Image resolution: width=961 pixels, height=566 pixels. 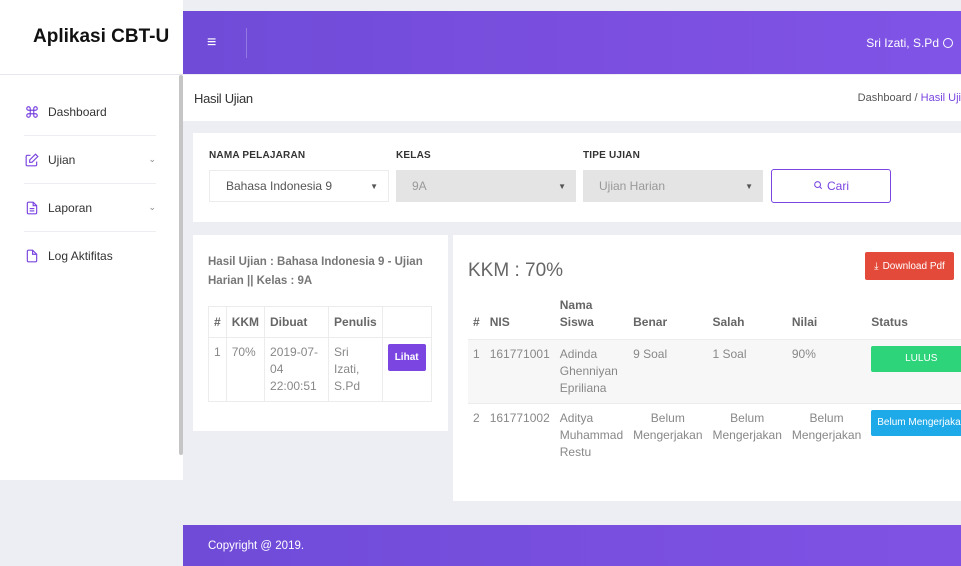 What do you see at coordinates (902, 42) in the screenshot?
I see `user-name: Sri Izati, S.Pd` at bounding box center [902, 42].